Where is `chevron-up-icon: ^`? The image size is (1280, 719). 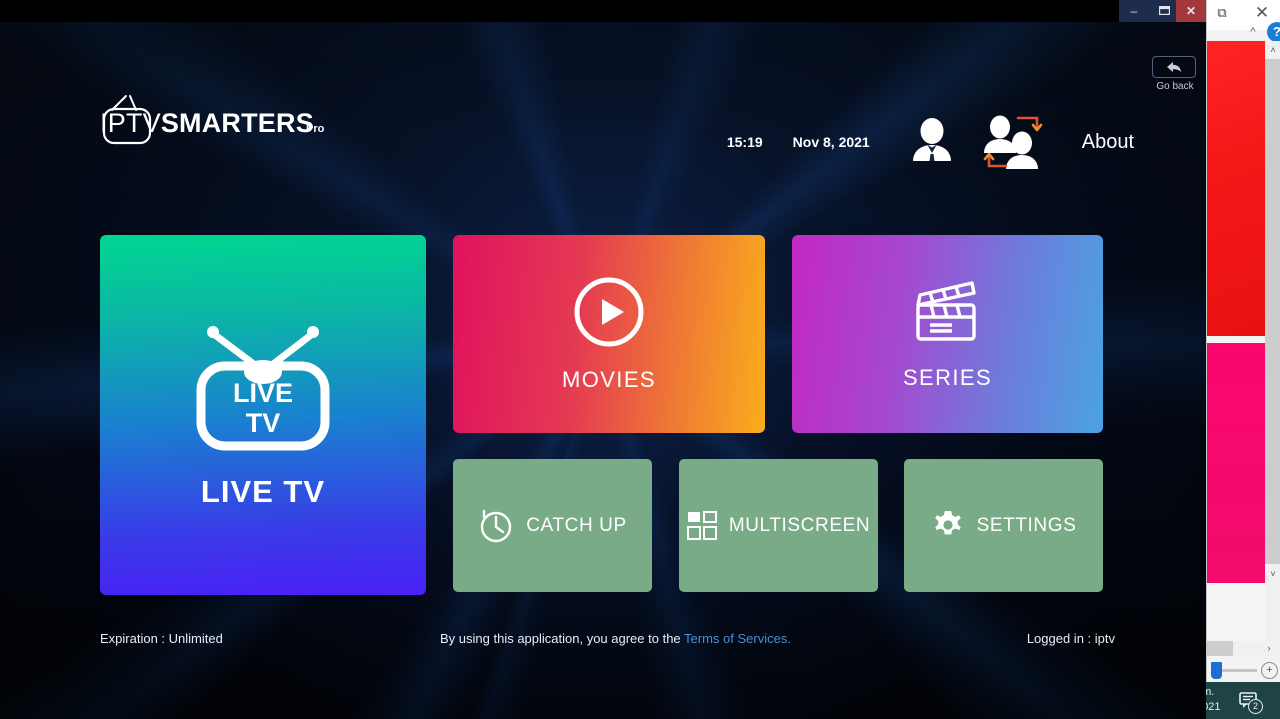
chevron-up-icon: ^ is located at coordinates (1253, 32).